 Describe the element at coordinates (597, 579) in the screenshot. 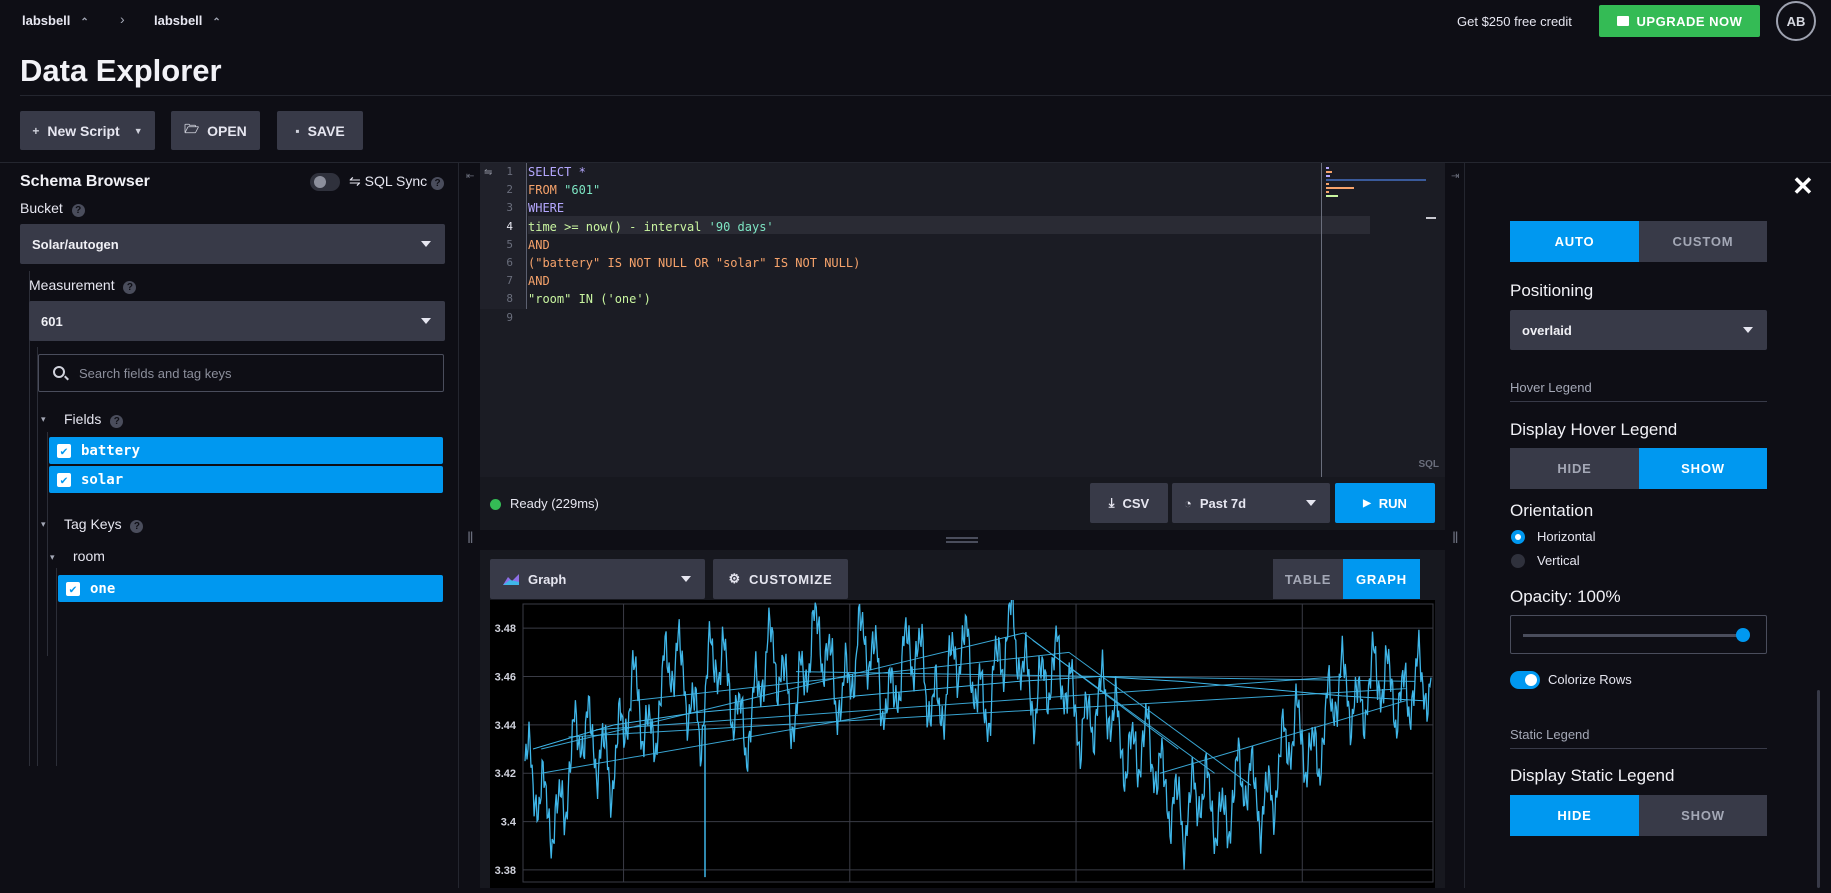

I see `viz-type-select: Graph` at that location.